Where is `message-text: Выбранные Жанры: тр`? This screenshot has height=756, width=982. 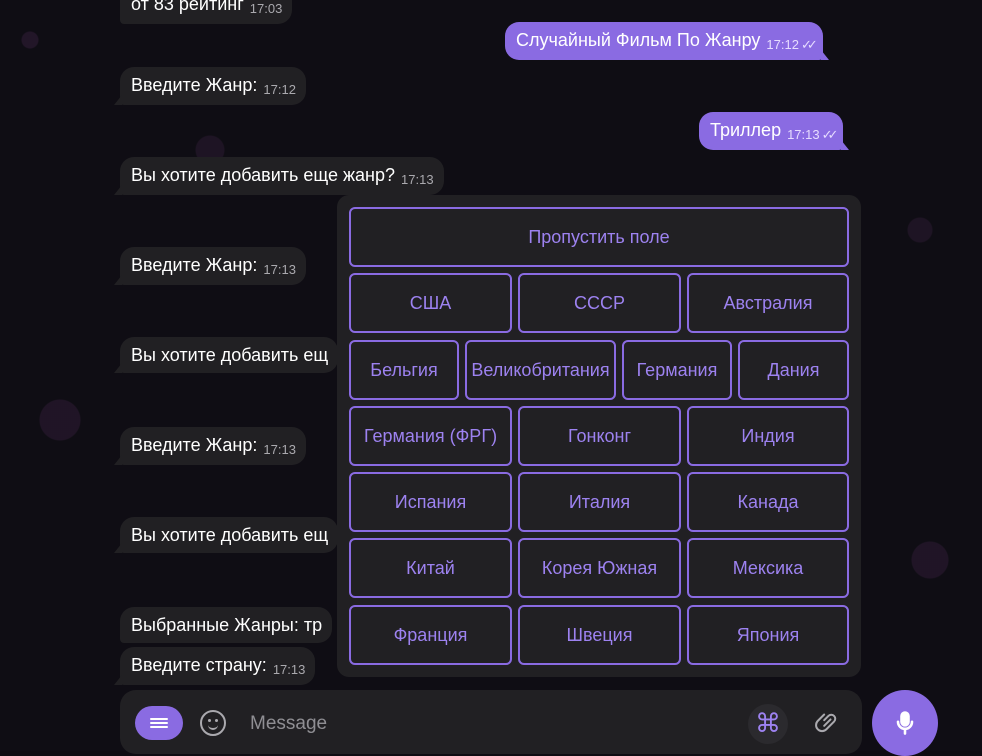 message-text: Выбранные Жанры: тр is located at coordinates (227, 625).